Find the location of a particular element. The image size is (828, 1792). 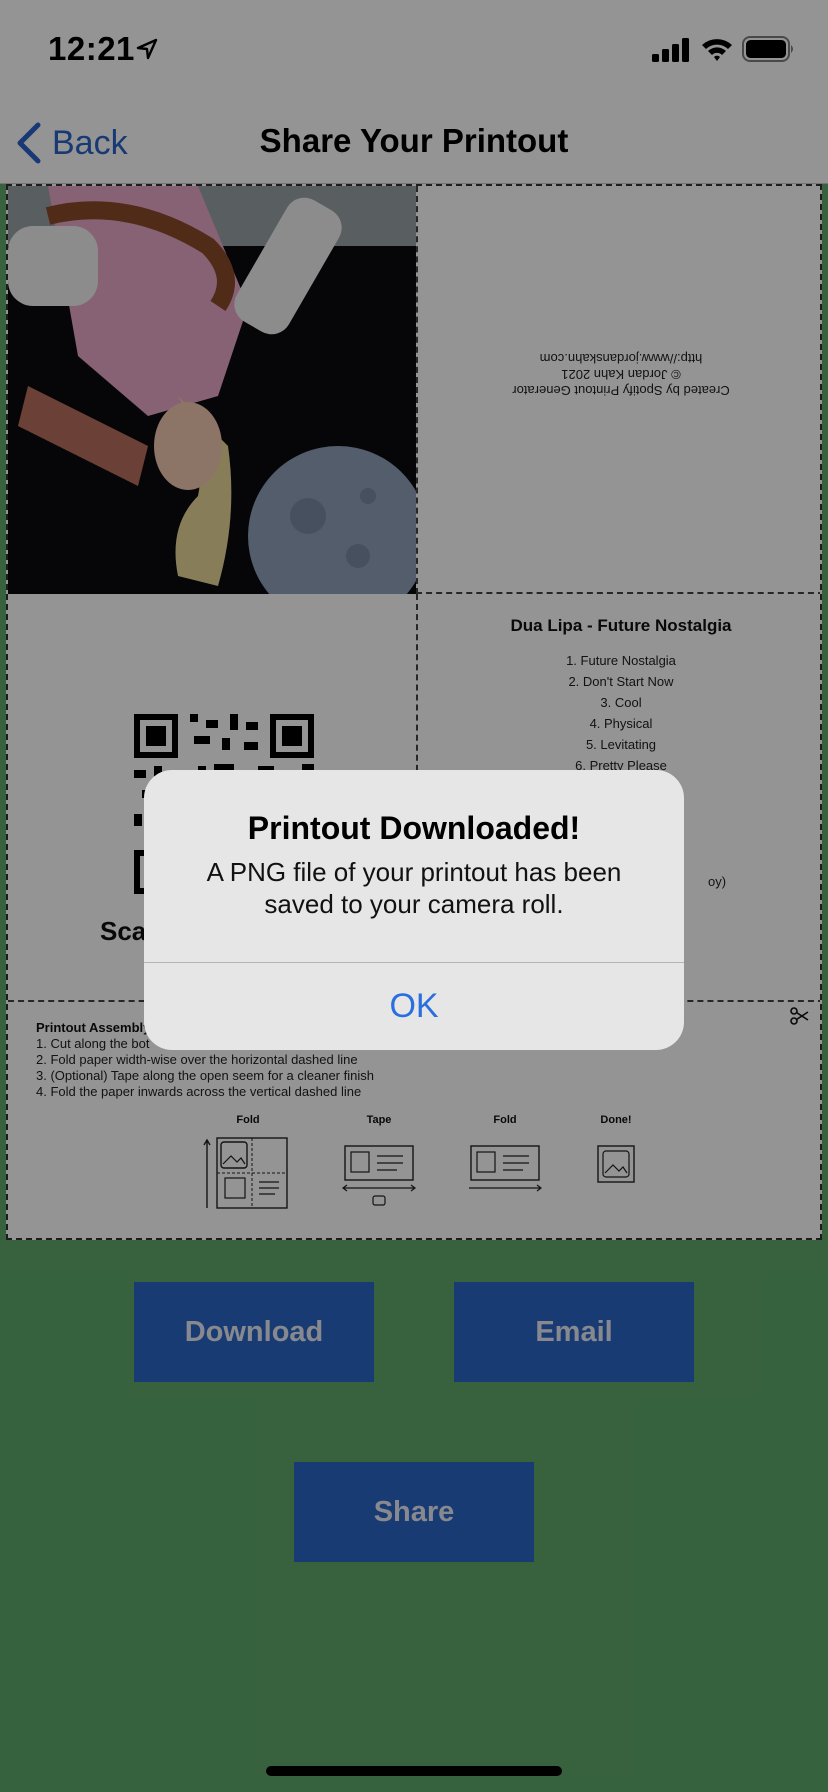

home-indicator is located at coordinates (414, 1771).